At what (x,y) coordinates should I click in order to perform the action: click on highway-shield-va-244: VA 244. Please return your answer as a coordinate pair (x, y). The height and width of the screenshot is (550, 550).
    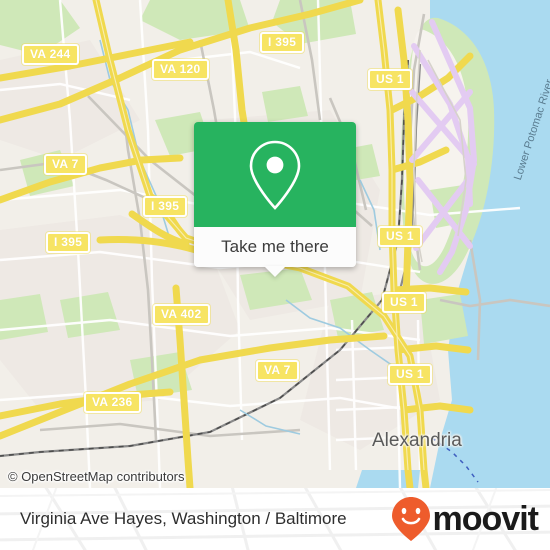
    Looking at the image, I should click on (50, 54).